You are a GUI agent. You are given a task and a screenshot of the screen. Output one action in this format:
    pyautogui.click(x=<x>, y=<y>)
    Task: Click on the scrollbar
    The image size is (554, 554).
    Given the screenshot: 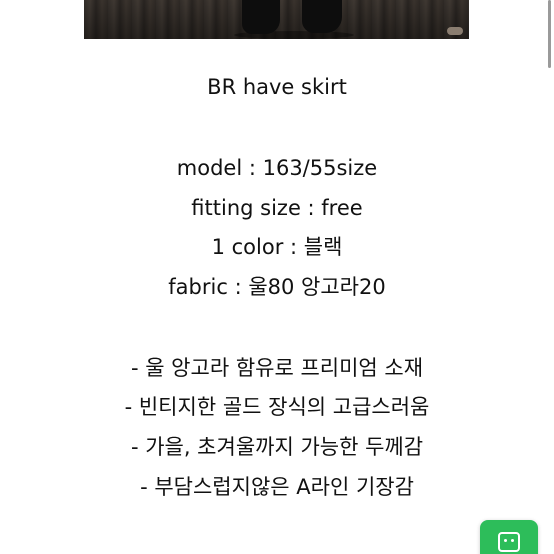 What is the action you would take?
    pyautogui.click(x=550, y=277)
    